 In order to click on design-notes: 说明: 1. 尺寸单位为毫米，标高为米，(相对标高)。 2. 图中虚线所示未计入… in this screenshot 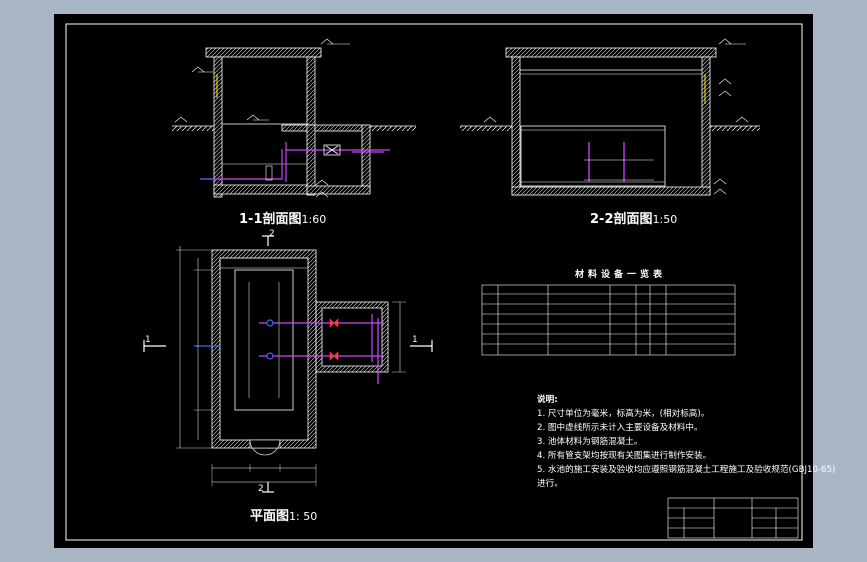, I will do `click(689, 442)`.